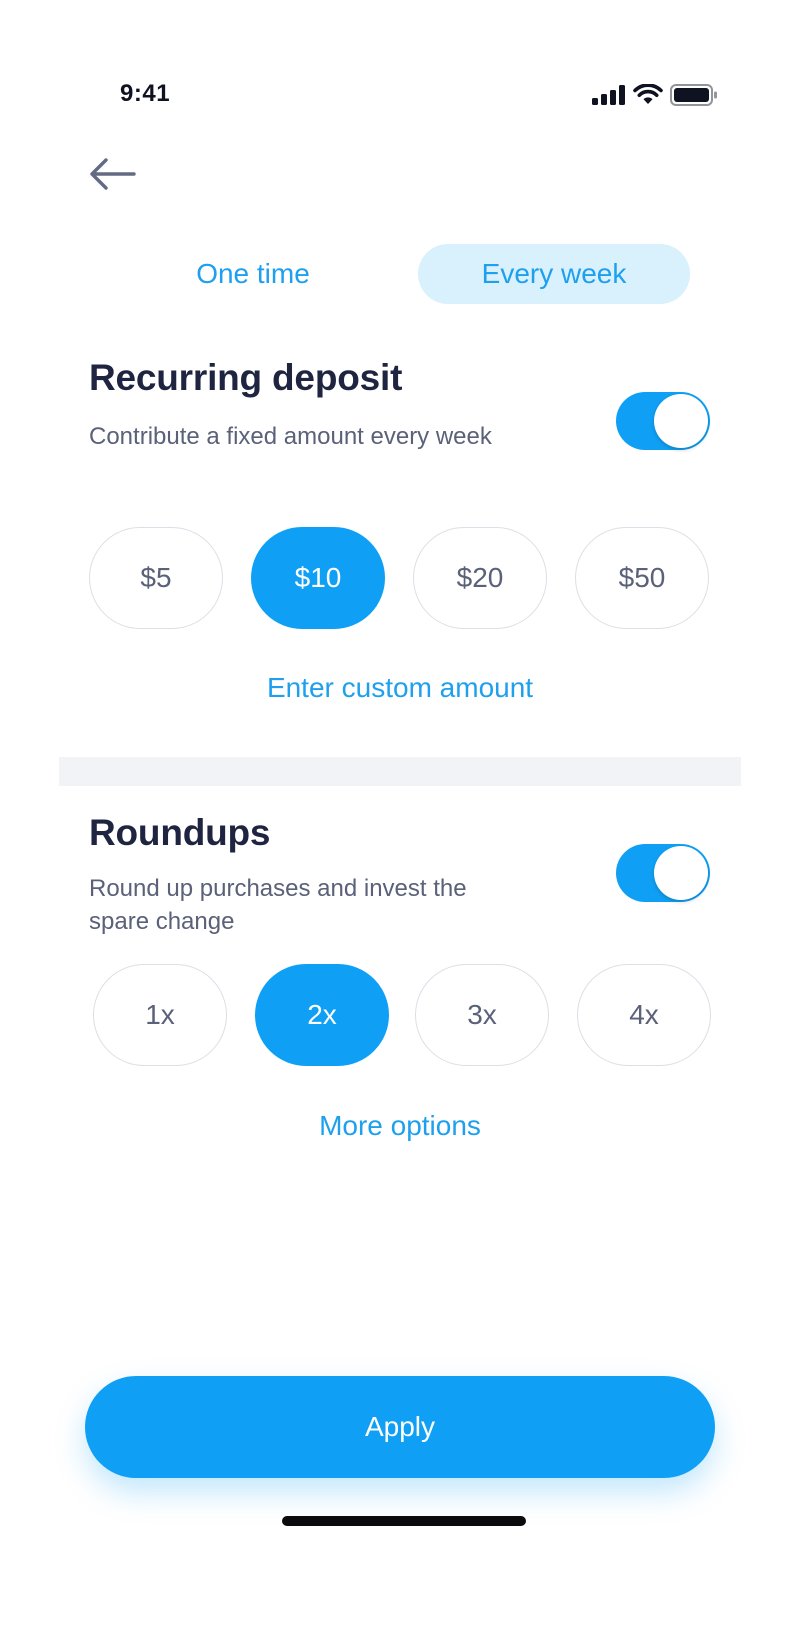 Image resolution: width=800 pixels, height=1638 pixels. What do you see at coordinates (160, 1015) in the screenshot?
I see `multiplier-option-1x: 1x` at bounding box center [160, 1015].